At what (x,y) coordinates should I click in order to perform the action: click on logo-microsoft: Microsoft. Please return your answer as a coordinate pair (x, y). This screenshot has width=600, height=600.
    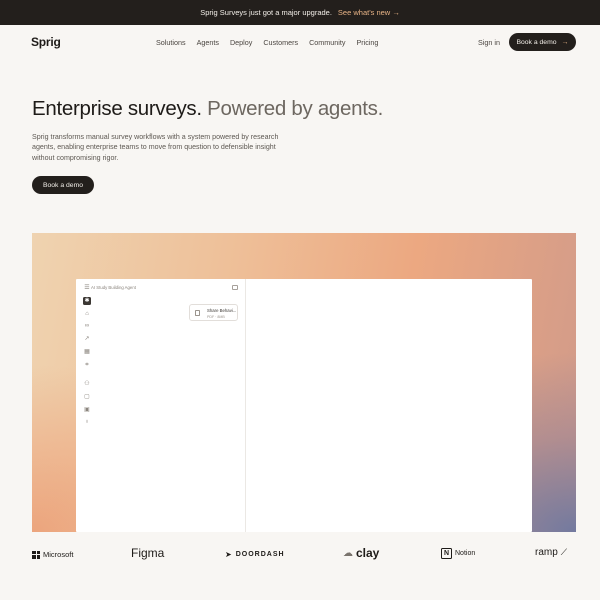
    Looking at the image, I should click on (52, 554).